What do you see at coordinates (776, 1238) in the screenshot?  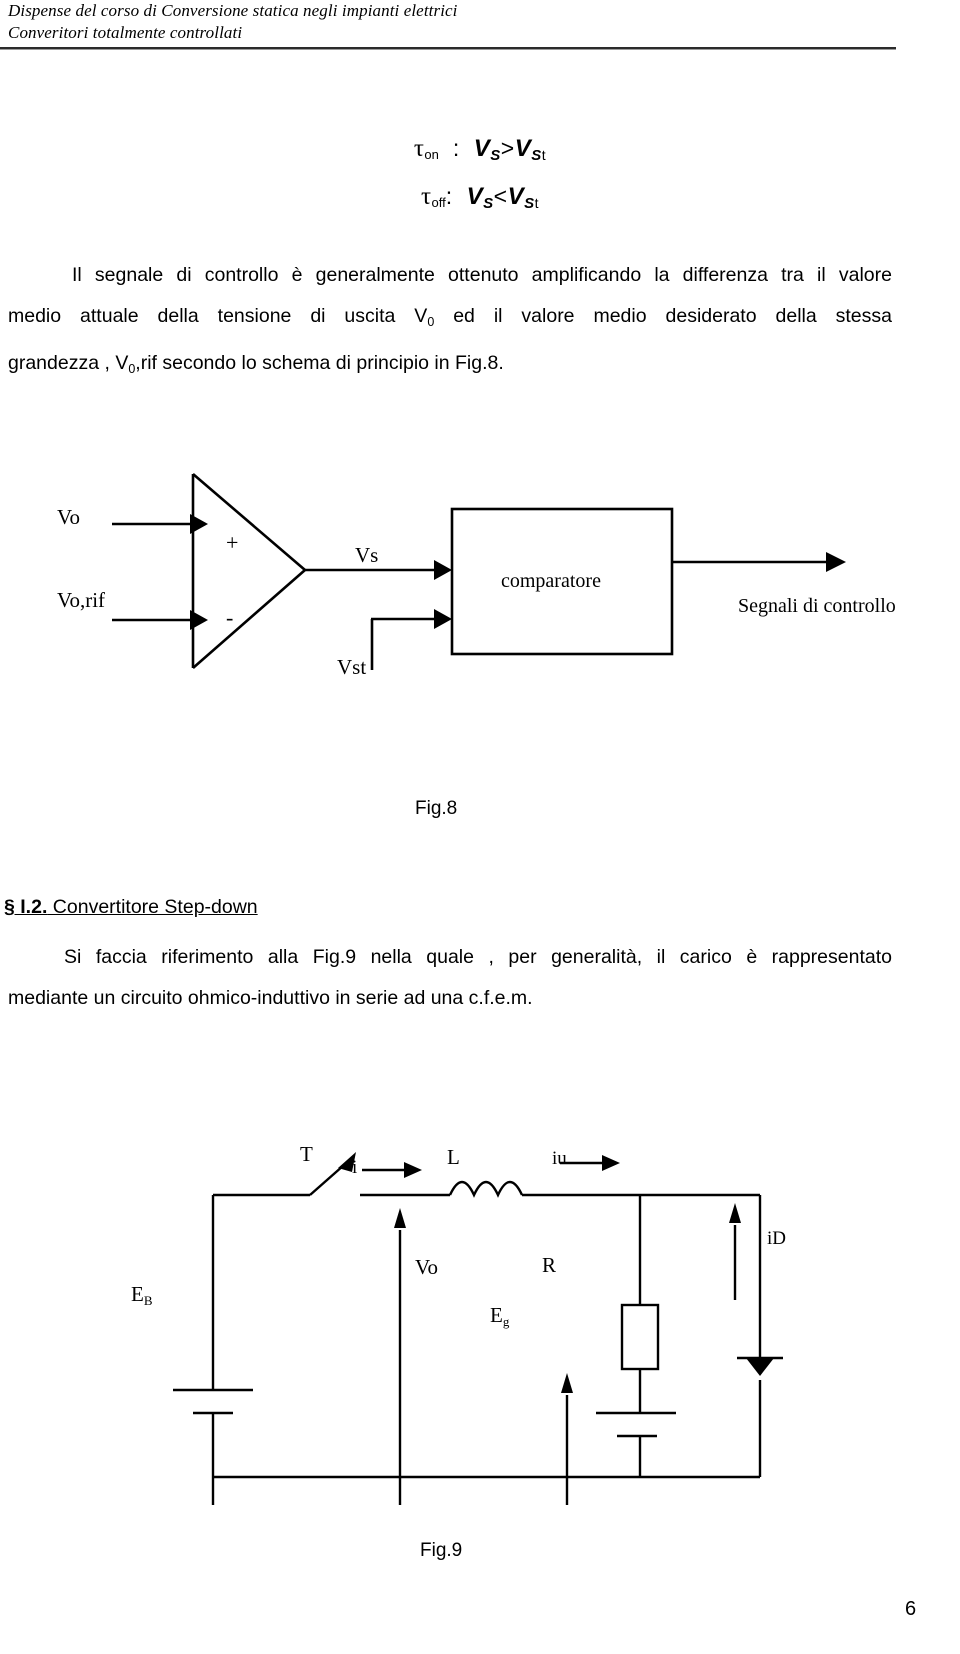 I see `label-current-iD: iD` at bounding box center [776, 1238].